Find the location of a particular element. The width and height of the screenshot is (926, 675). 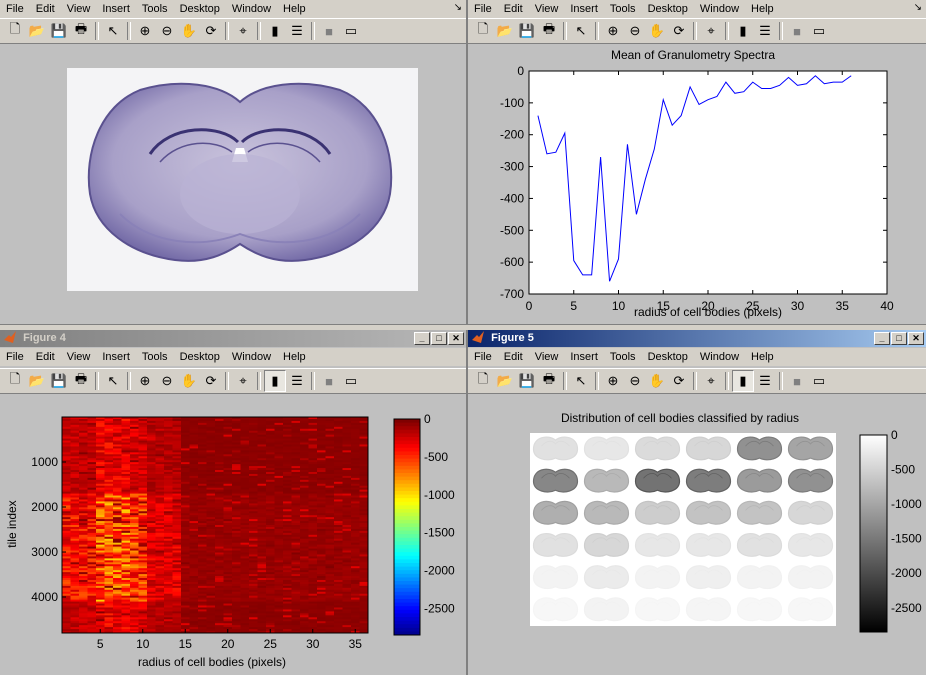

titlebar: Figure 4 _ □ ✕ is located at coordinates (233, 338).